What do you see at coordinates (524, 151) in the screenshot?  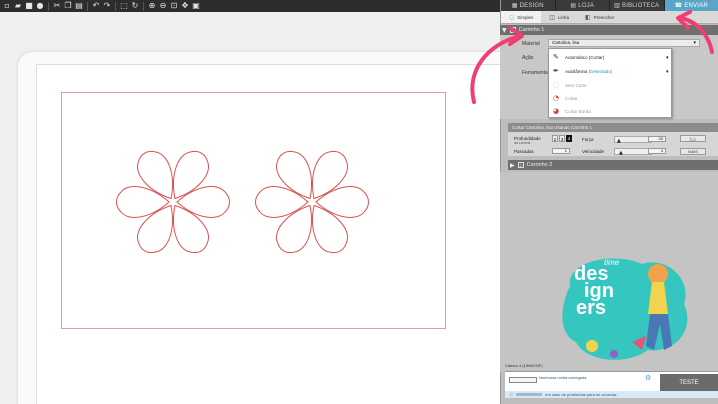 I see `passadas-label: Passadas` at bounding box center [524, 151].